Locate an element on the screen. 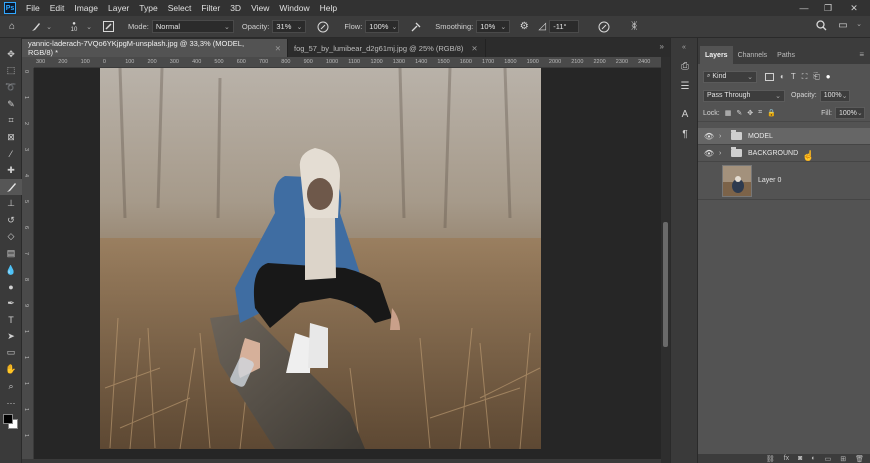 The height and width of the screenshot is (463, 870). menu-select: Select is located at coordinates (180, 8).